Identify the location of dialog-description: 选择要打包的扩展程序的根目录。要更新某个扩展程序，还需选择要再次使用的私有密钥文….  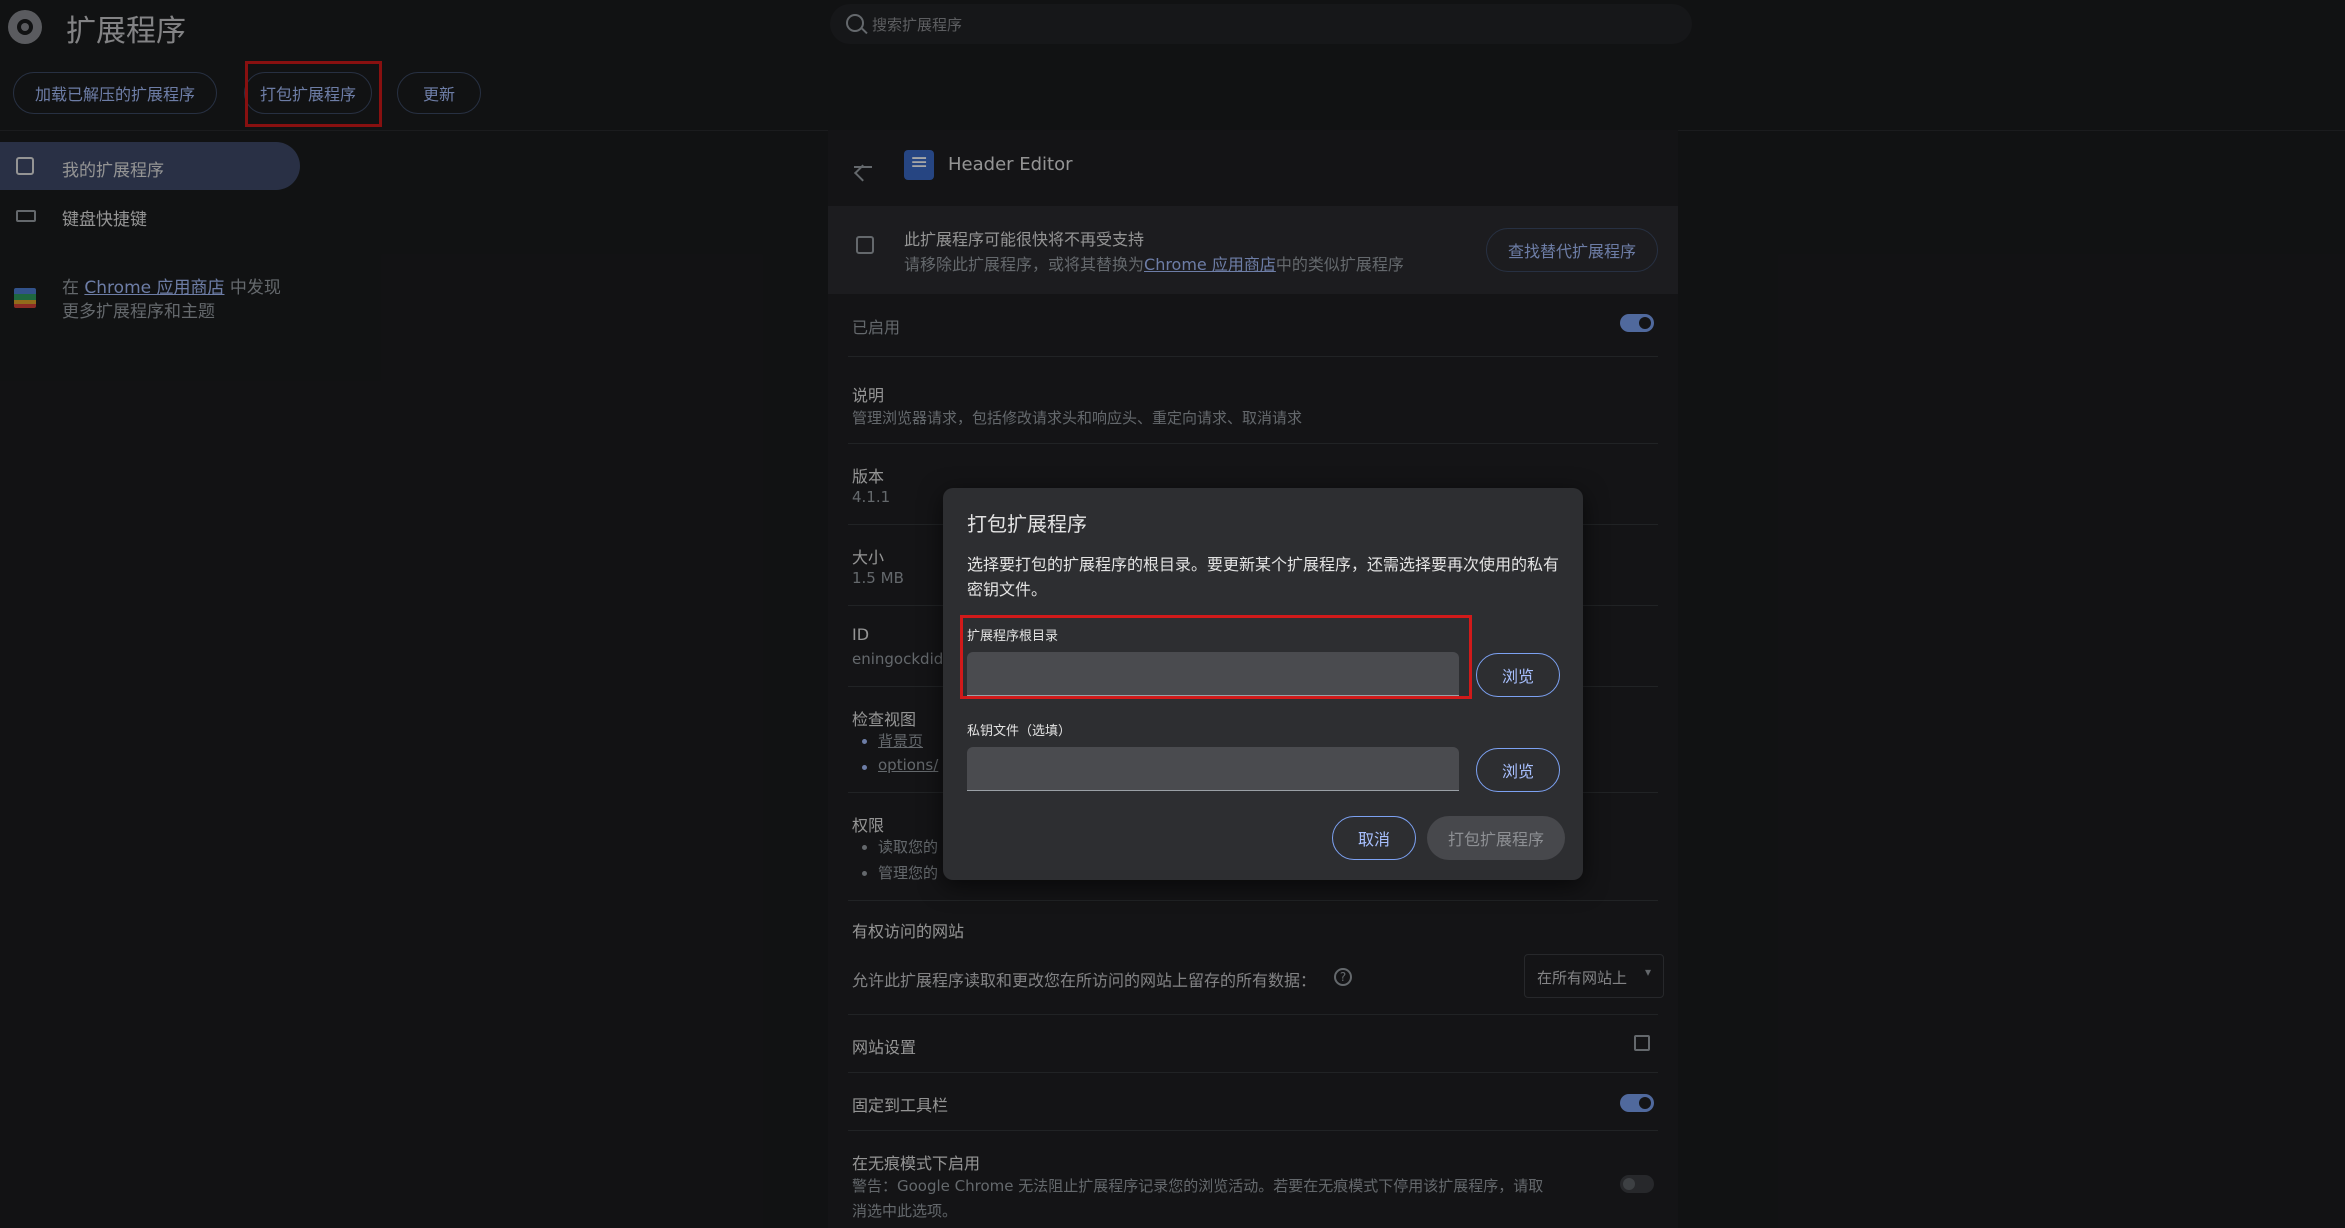
(1263, 577).